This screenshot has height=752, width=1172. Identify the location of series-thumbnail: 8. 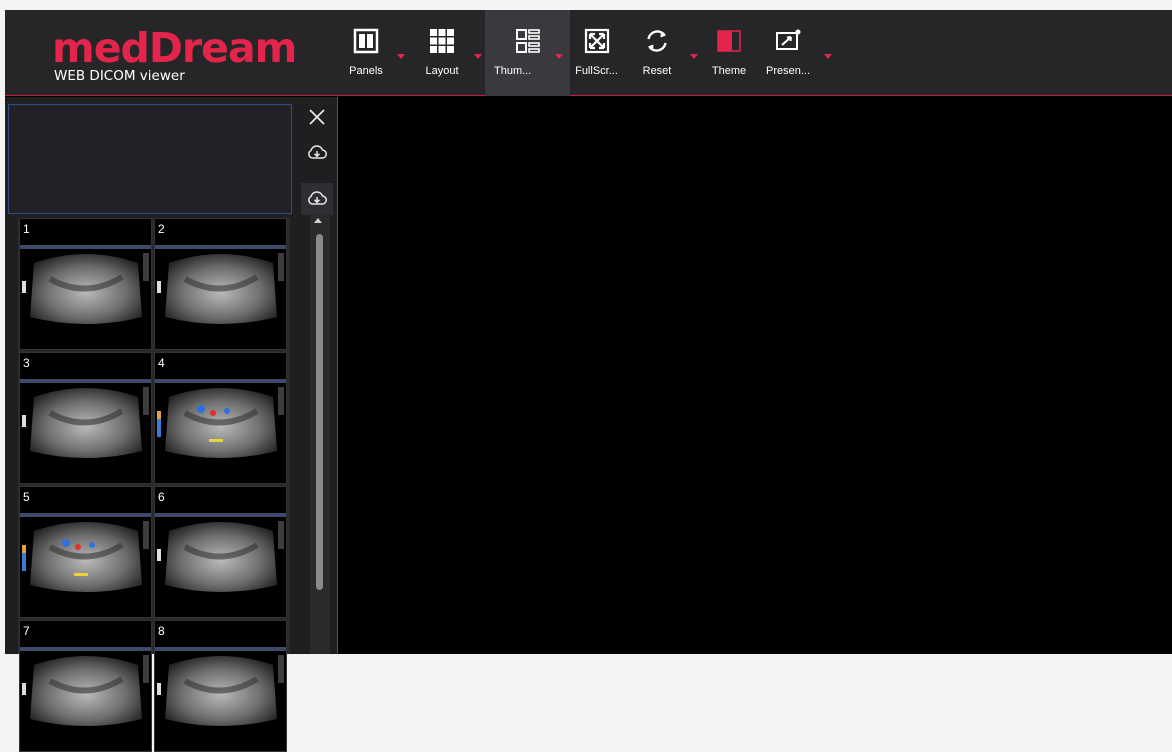
(220, 686).